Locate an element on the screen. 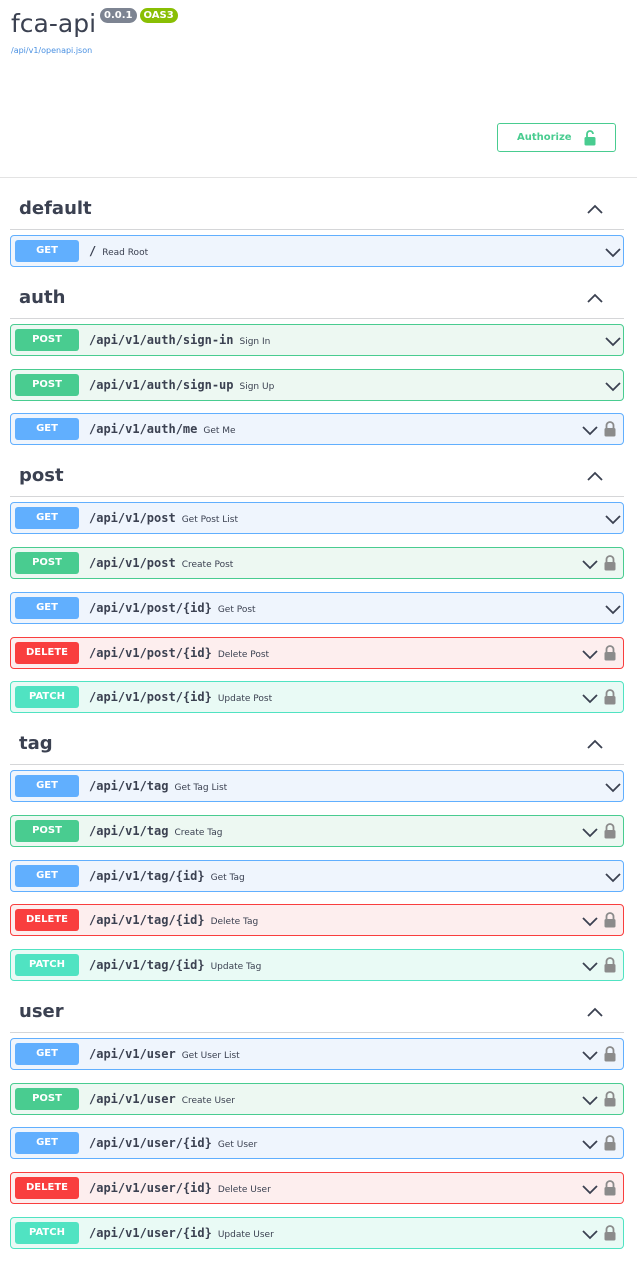 This screenshot has width=637, height=1271. tag-section-default: default is located at coordinates (317, 212).